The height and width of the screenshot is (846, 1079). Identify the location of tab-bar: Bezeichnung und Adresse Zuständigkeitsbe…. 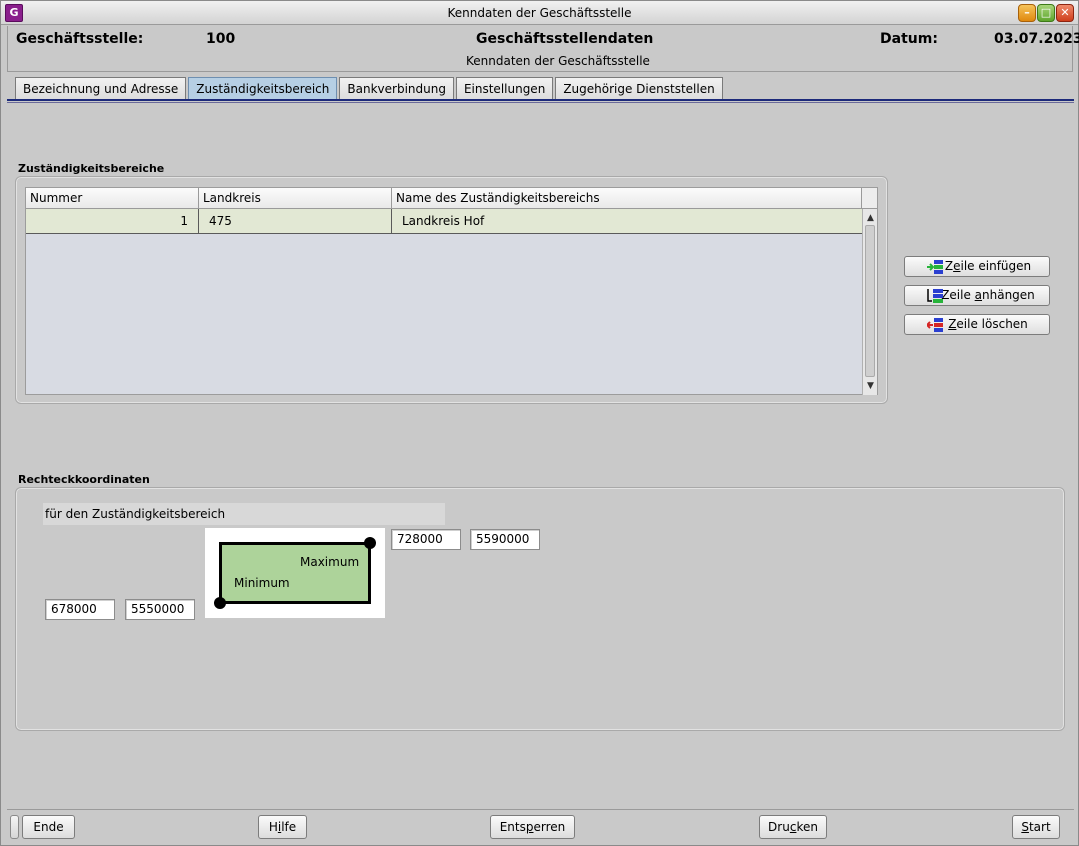
(370, 88).